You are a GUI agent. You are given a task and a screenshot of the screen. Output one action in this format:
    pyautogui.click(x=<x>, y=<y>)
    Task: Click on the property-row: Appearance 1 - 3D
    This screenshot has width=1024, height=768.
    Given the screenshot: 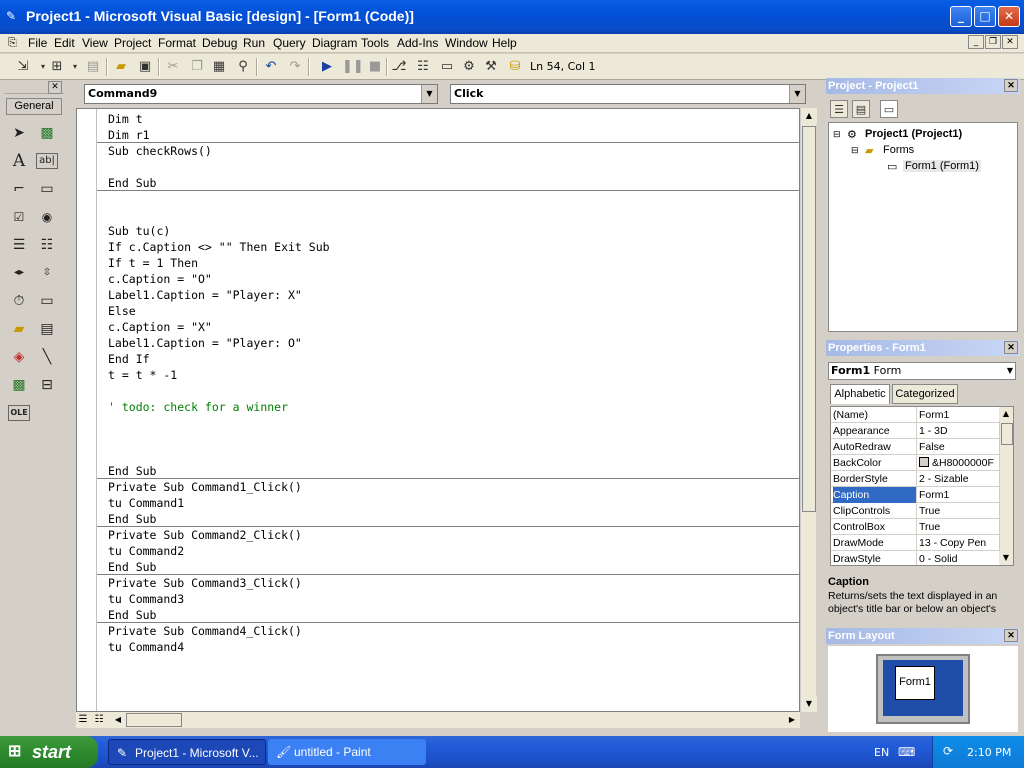 What is the action you would take?
    pyautogui.click(x=915, y=431)
    